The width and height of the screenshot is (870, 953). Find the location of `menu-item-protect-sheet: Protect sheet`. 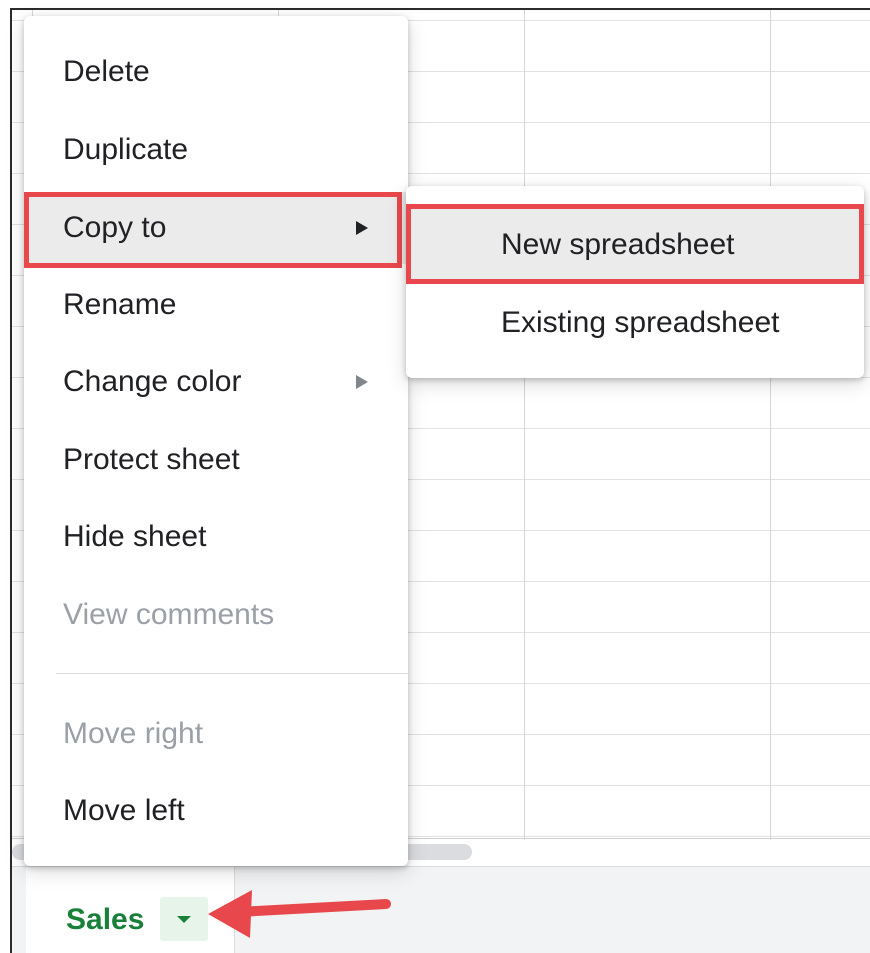

menu-item-protect-sheet: Protect sheet is located at coordinates (216, 460).